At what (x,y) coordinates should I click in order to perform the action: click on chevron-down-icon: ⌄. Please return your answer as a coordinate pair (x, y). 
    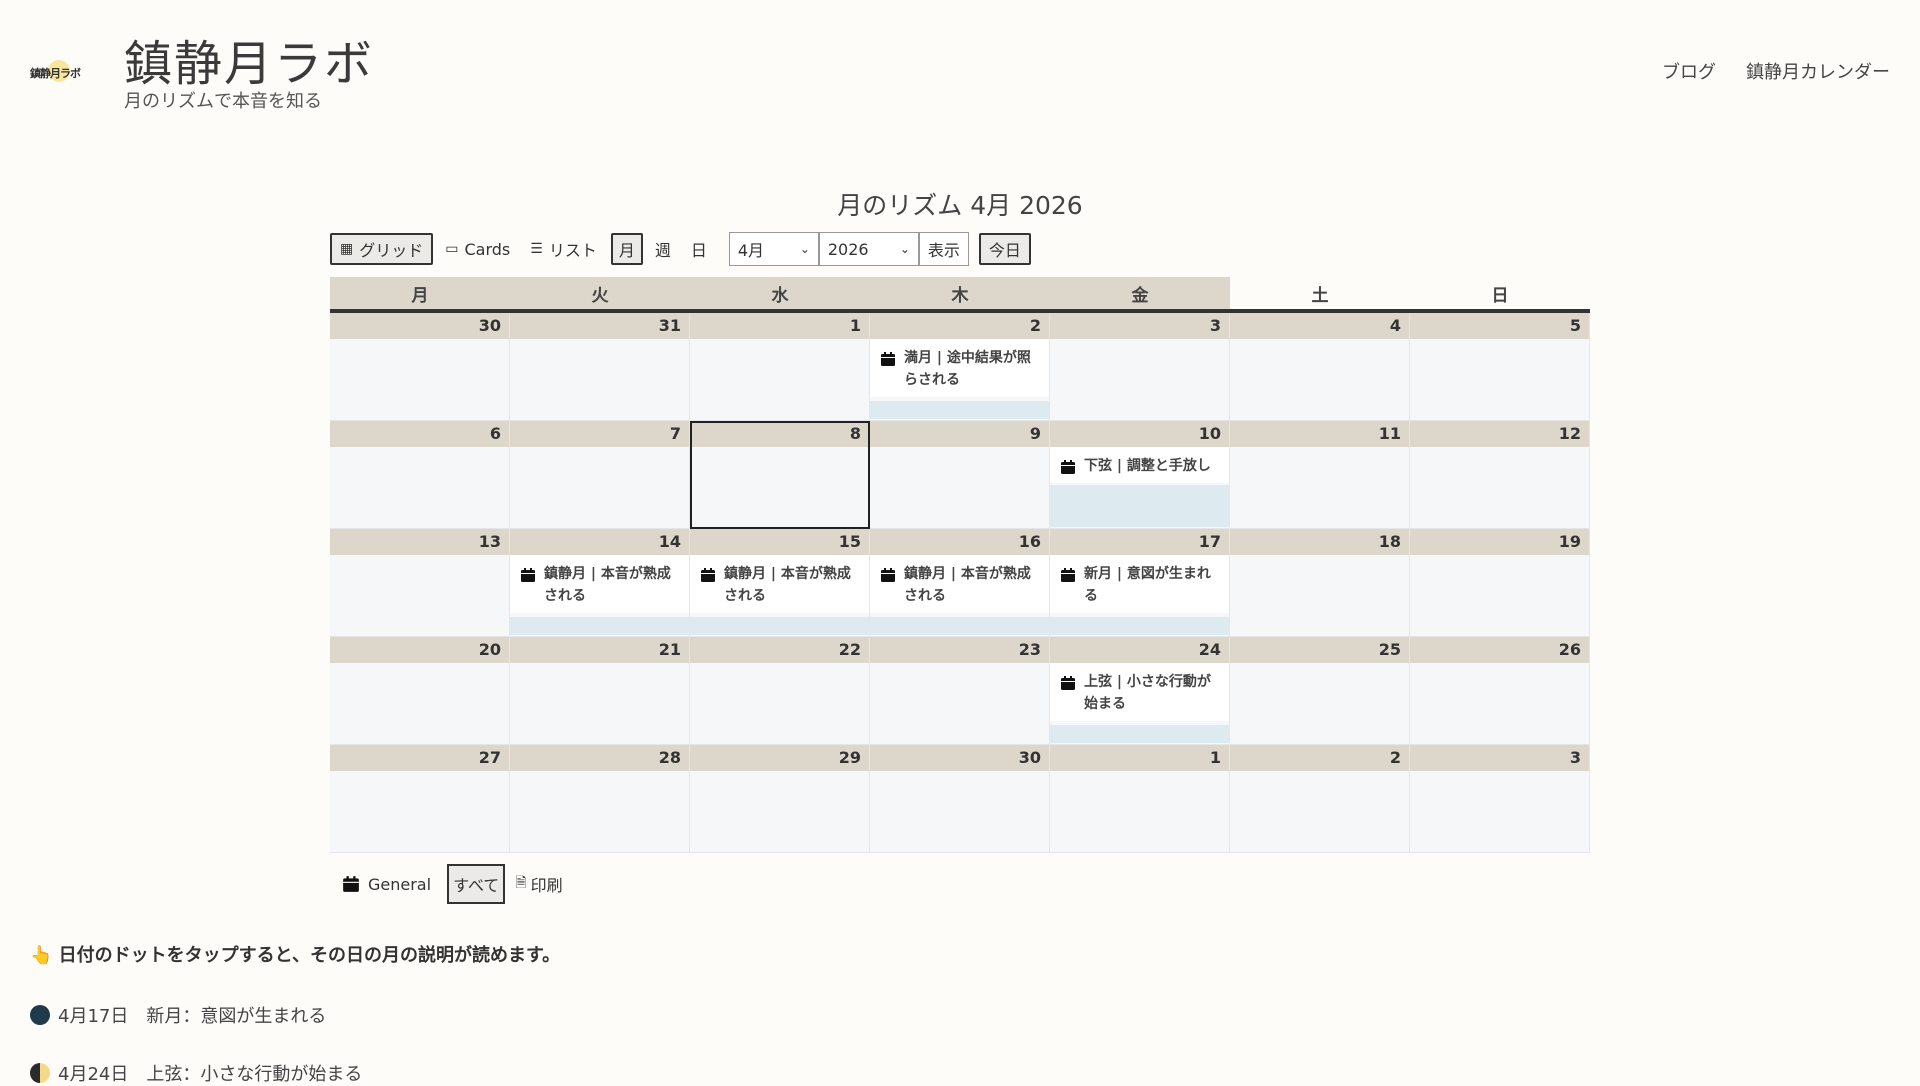
    Looking at the image, I should click on (804, 249).